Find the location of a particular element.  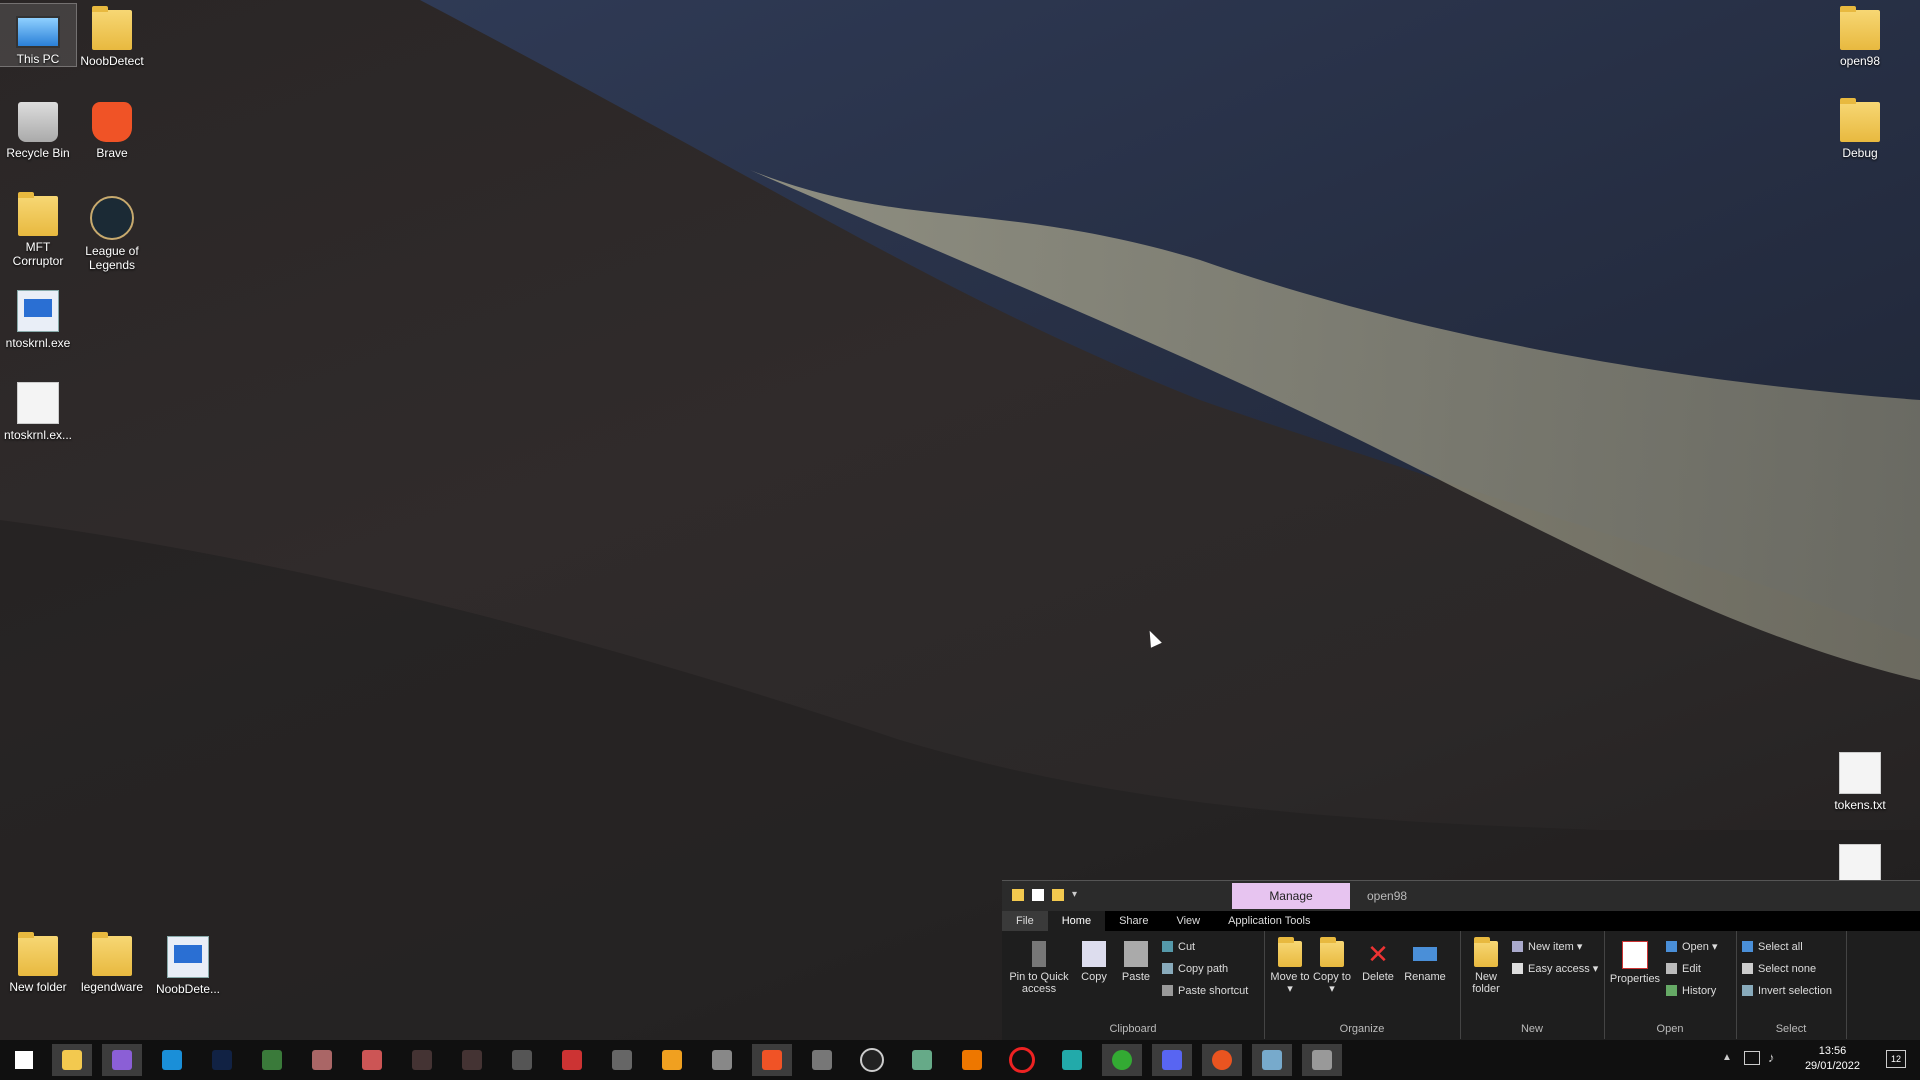

chevron-down-icon: ▾ is located at coordinates (1074, 895).